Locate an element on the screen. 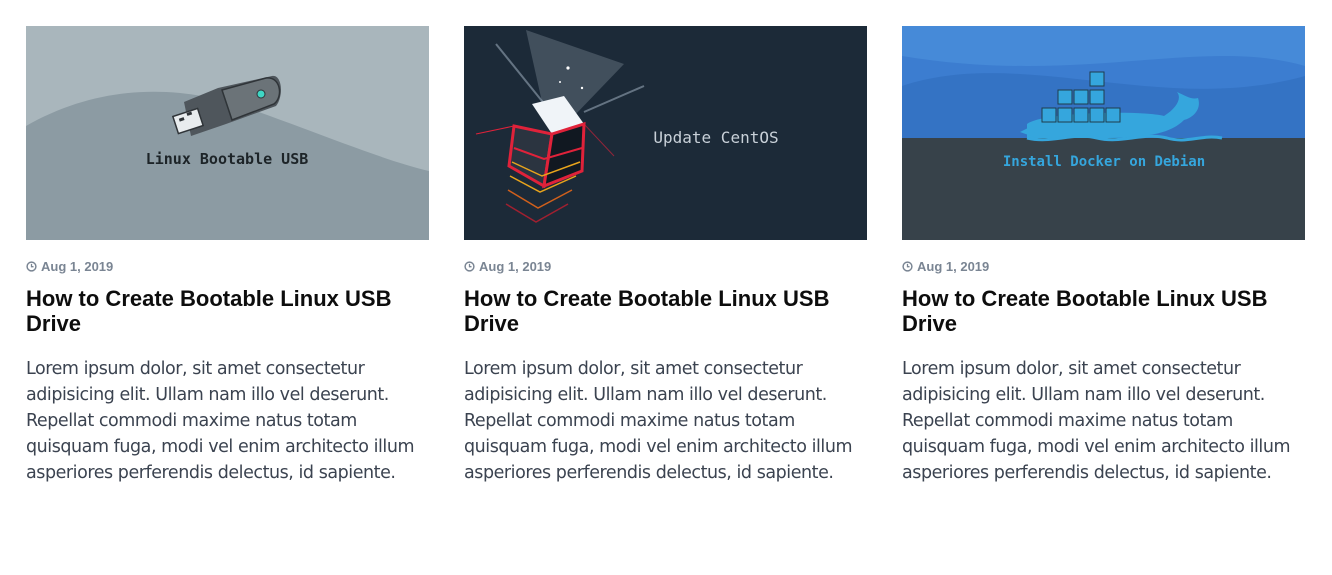  post-thumbnail-caption: Update CentOS is located at coordinates (715, 137).